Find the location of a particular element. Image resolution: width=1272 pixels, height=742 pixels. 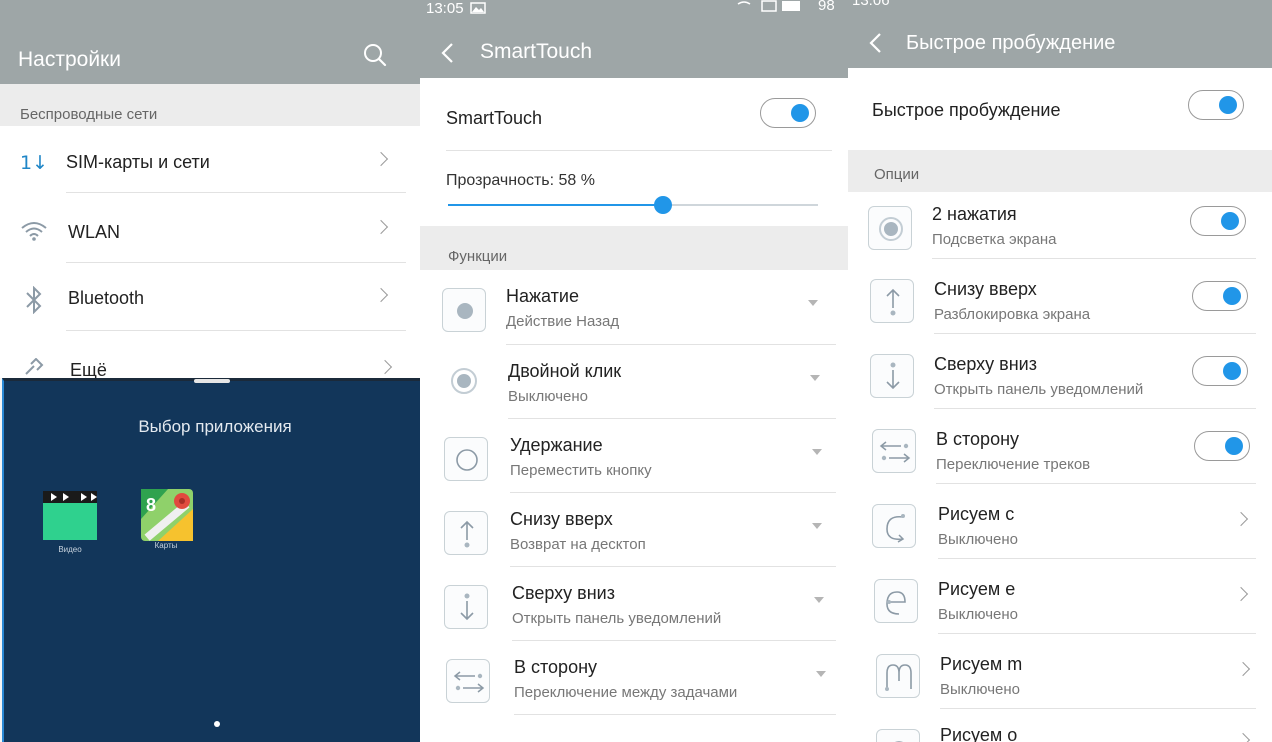

video-app-icon is located at coordinates (70, 515).